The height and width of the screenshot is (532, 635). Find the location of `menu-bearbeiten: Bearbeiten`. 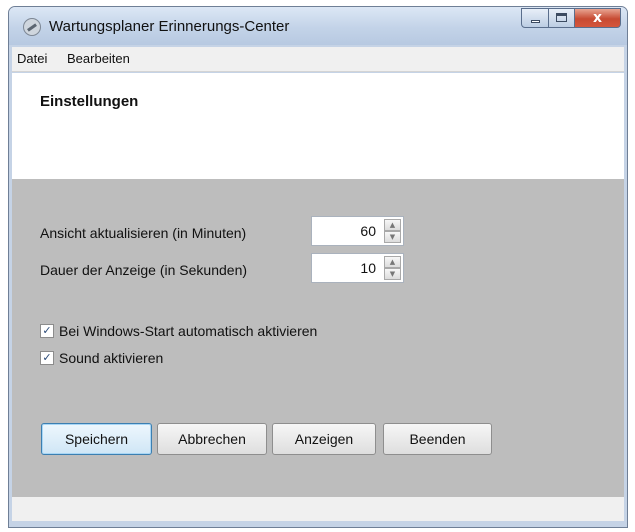

menu-bearbeiten: Bearbeiten is located at coordinates (98, 58).